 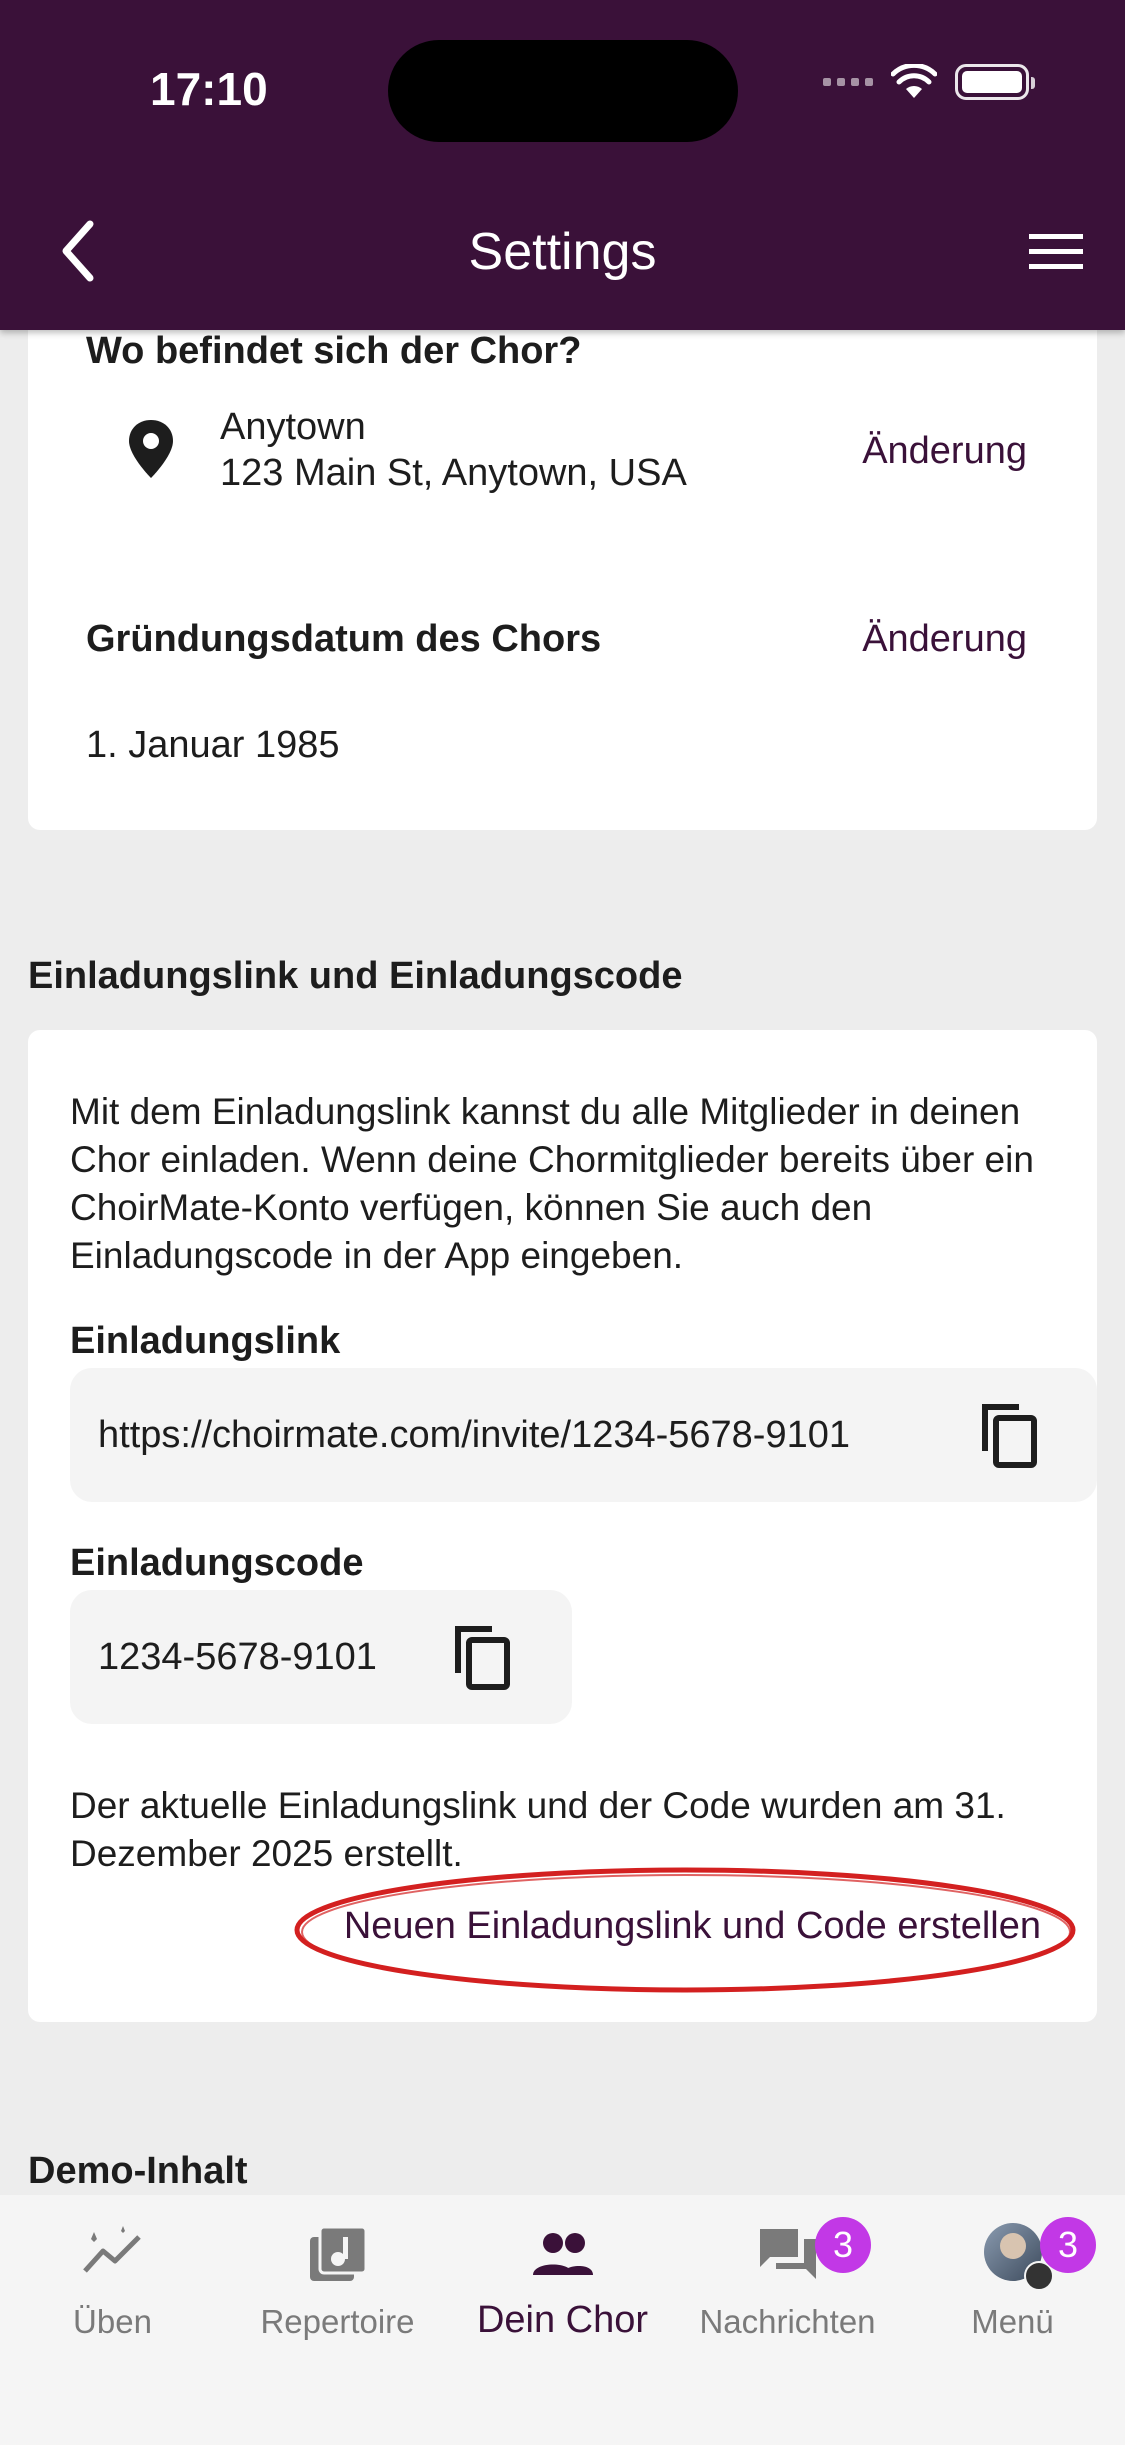 What do you see at coordinates (217, 1563) in the screenshot?
I see `invite-code-label: Einladungscode` at bounding box center [217, 1563].